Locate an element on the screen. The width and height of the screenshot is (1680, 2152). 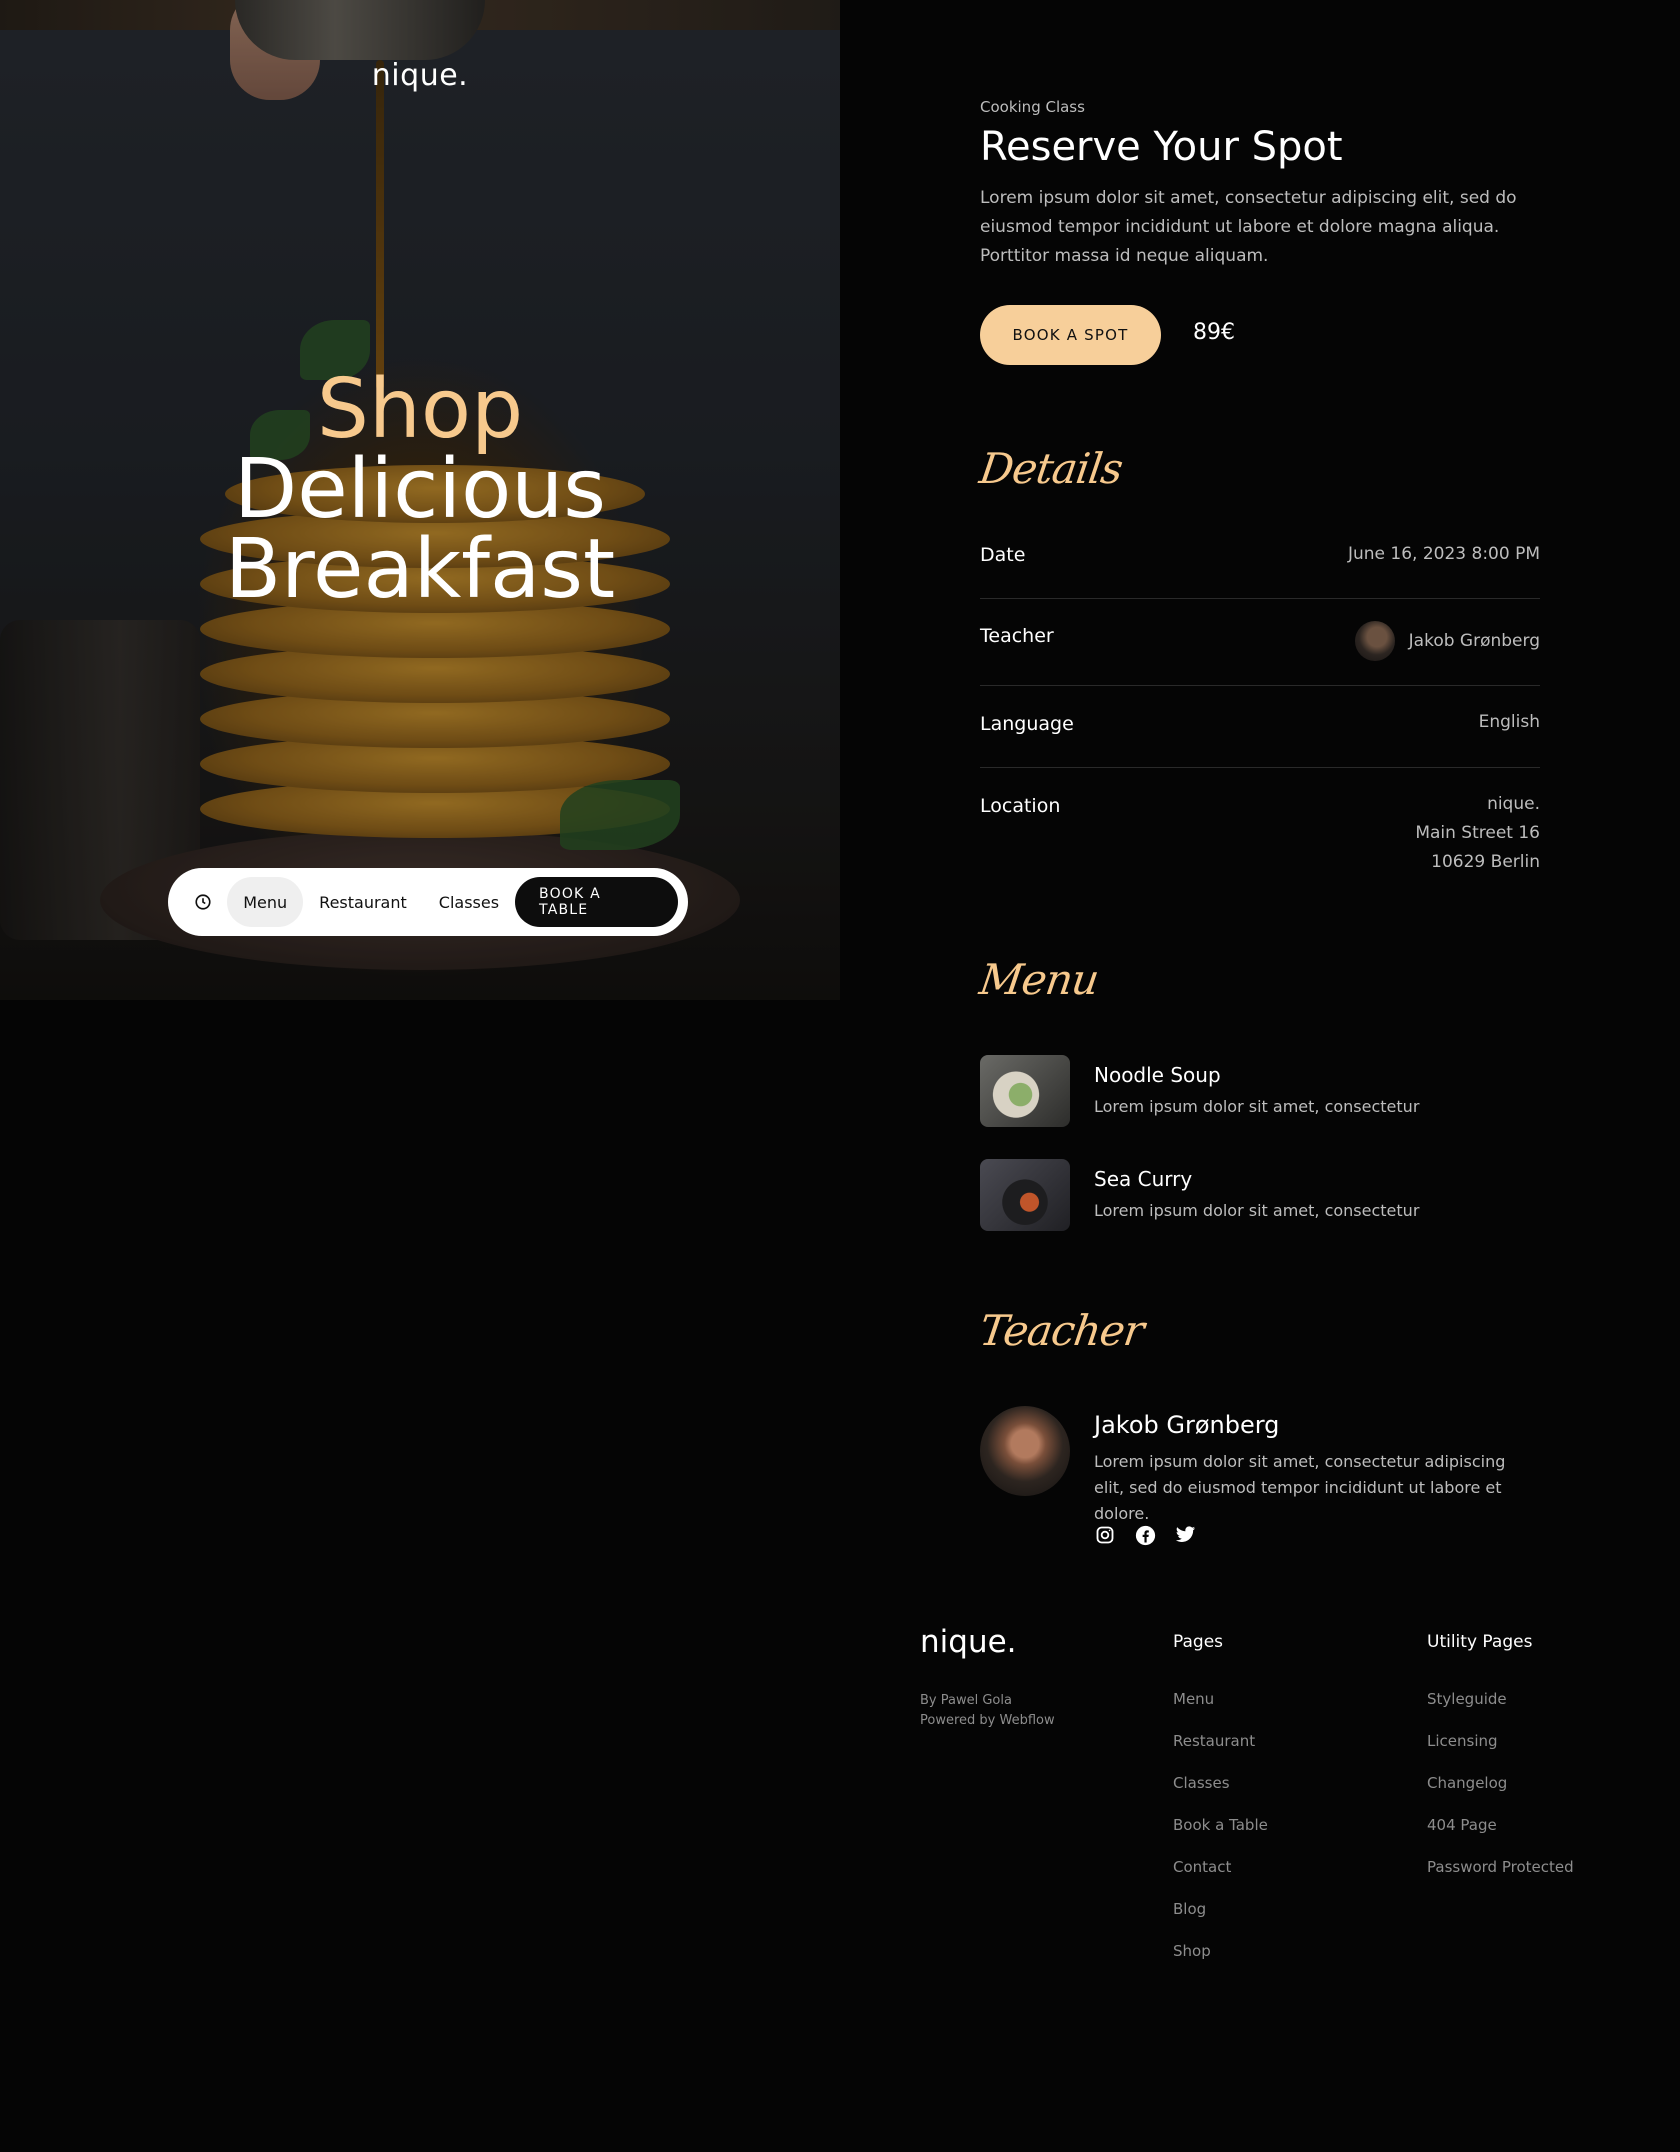
nav-link-menu: Menu is located at coordinates (265, 902).